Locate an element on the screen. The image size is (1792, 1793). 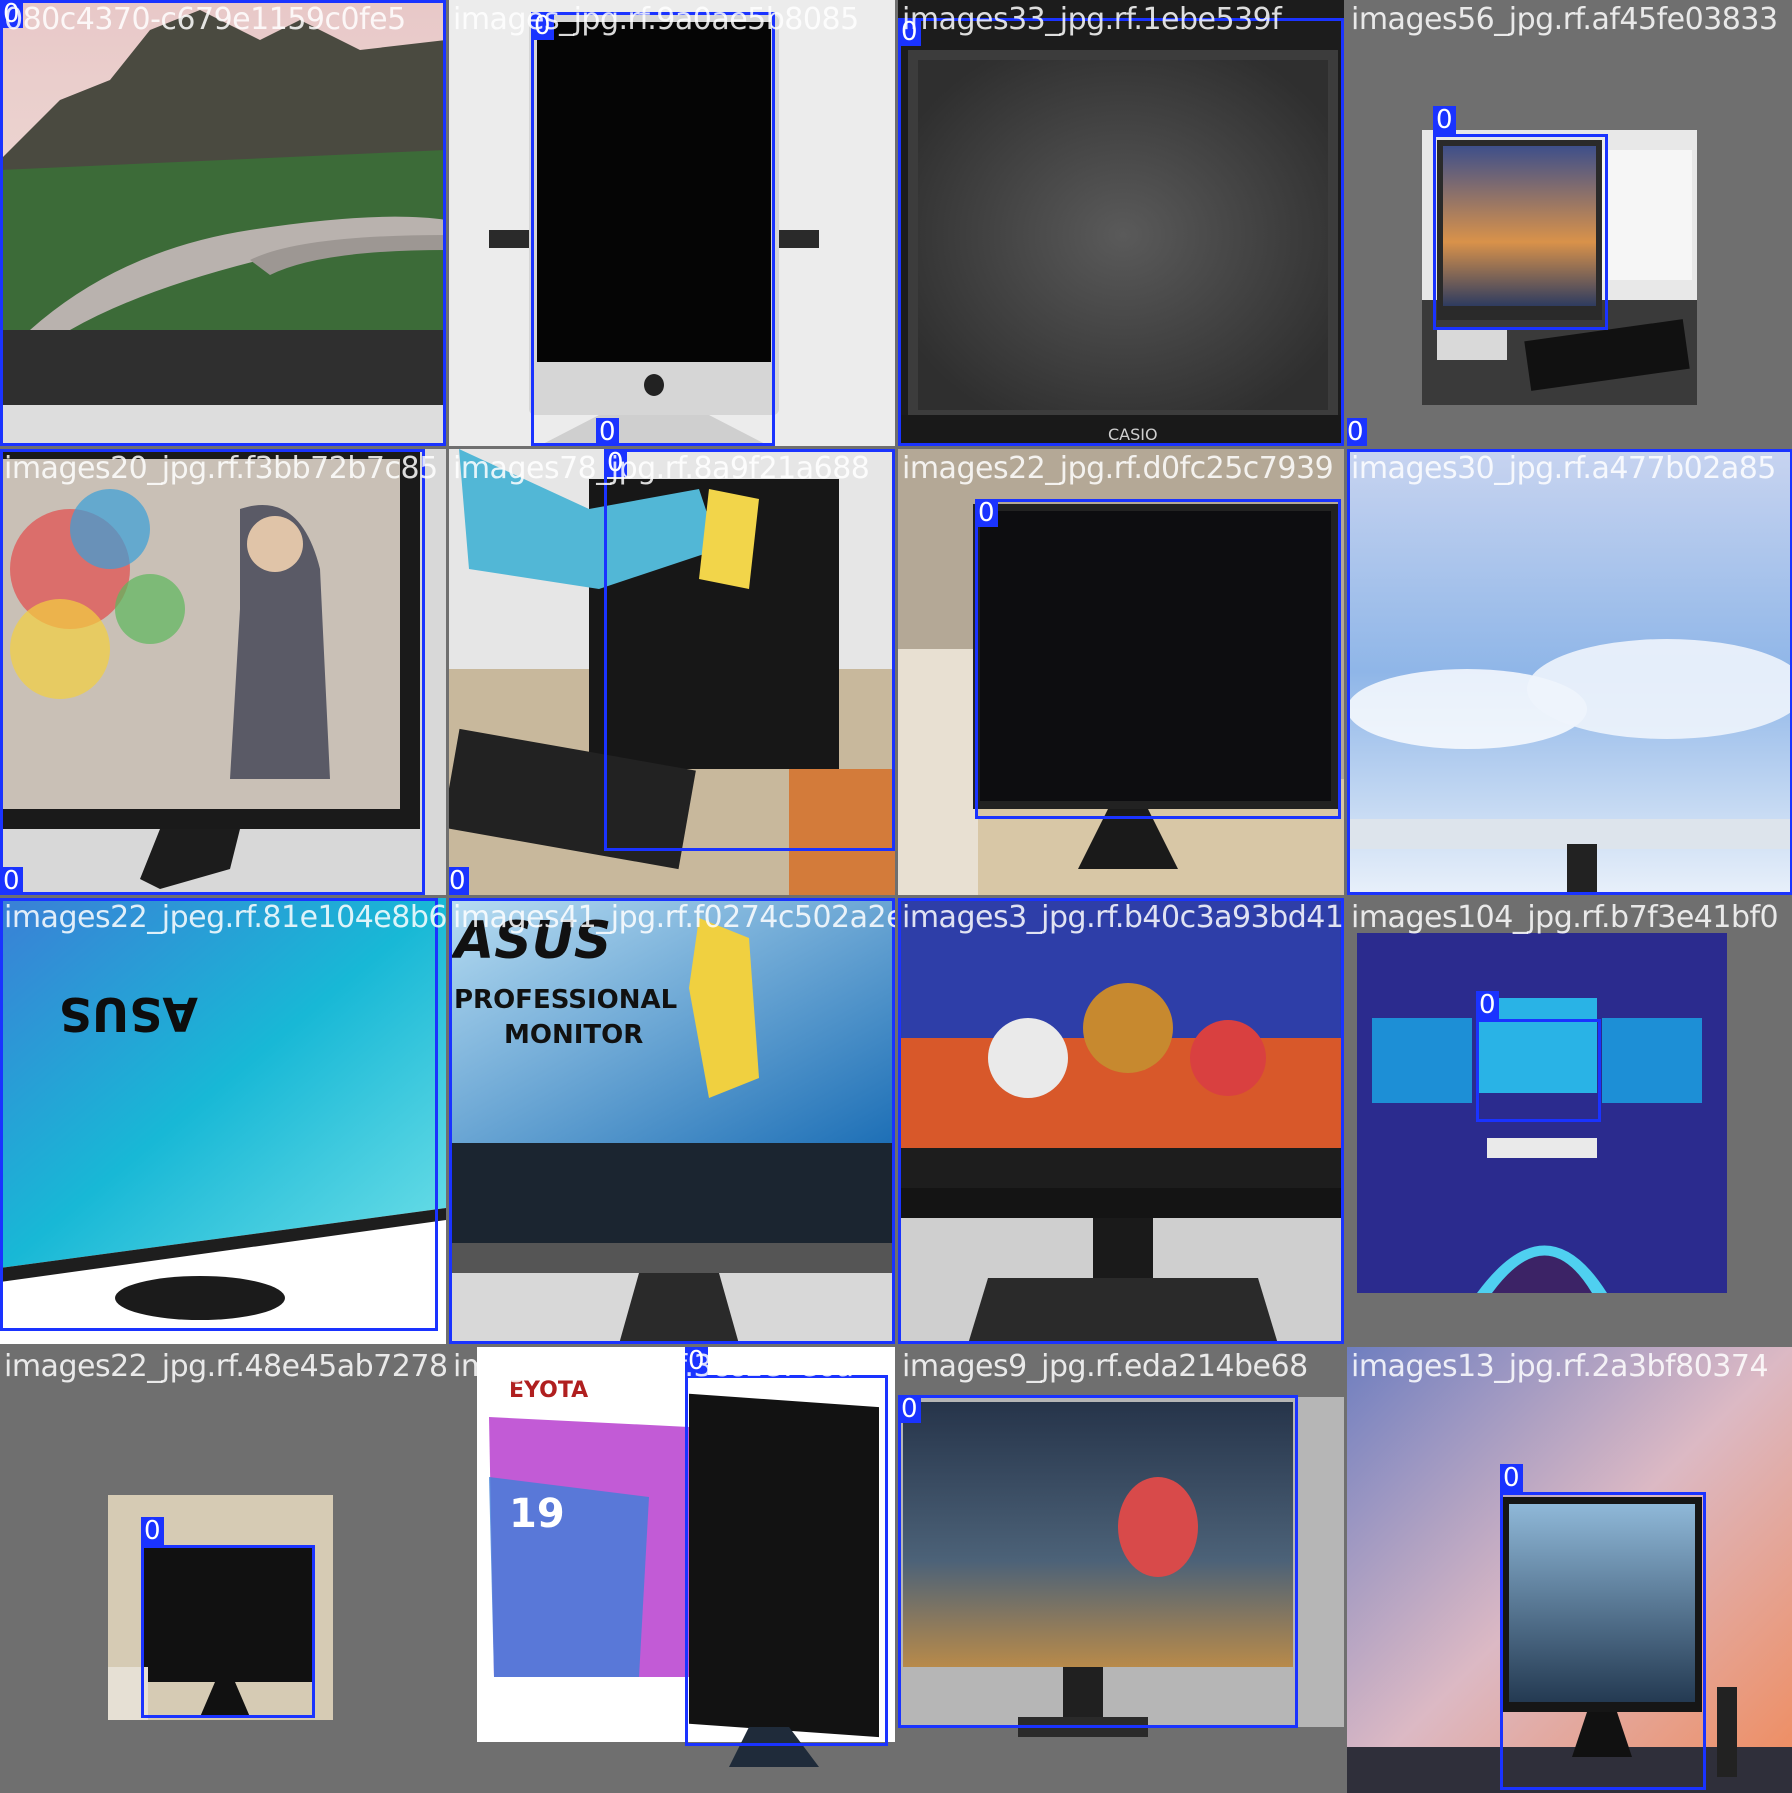
tile-8: images30_jpg.rf.a477b02a85 is located at coordinates (1569, 672).